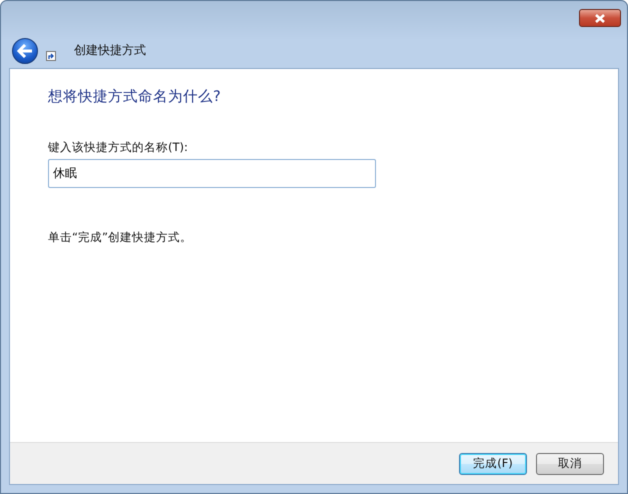  What do you see at coordinates (51, 55) in the screenshot?
I see `shortcut-icon` at bounding box center [51, 55].